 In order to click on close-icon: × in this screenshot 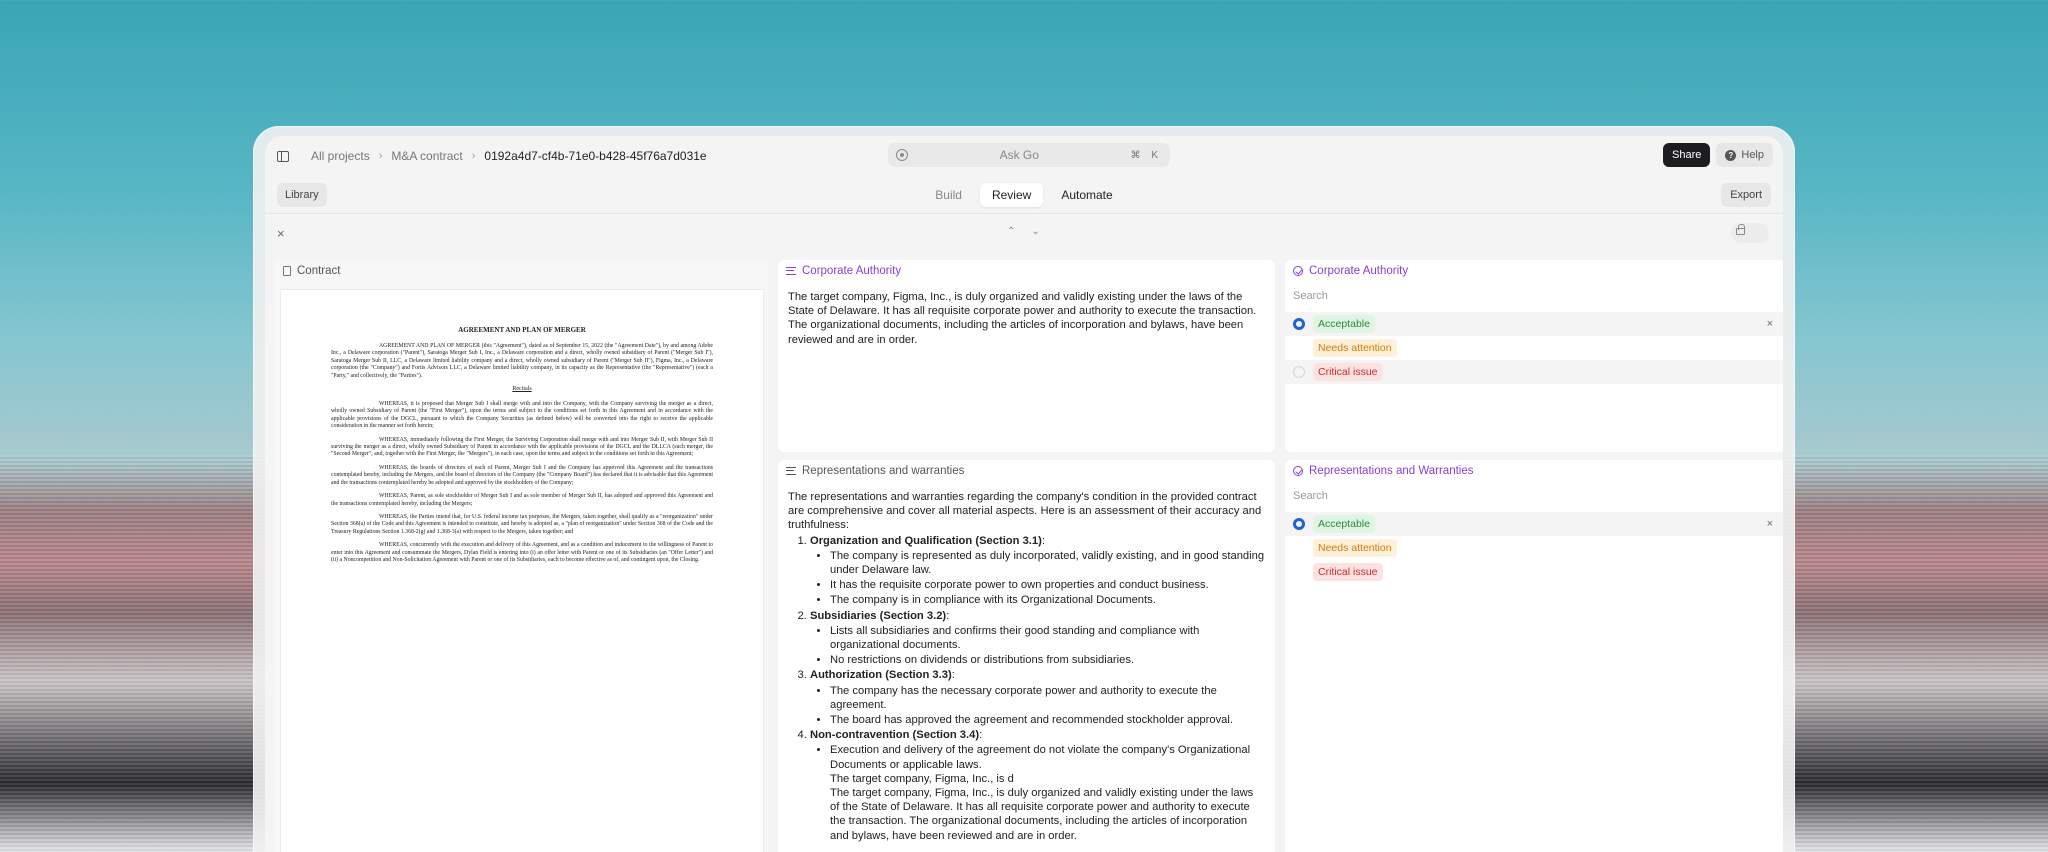, I will do `click(281, 233)`.